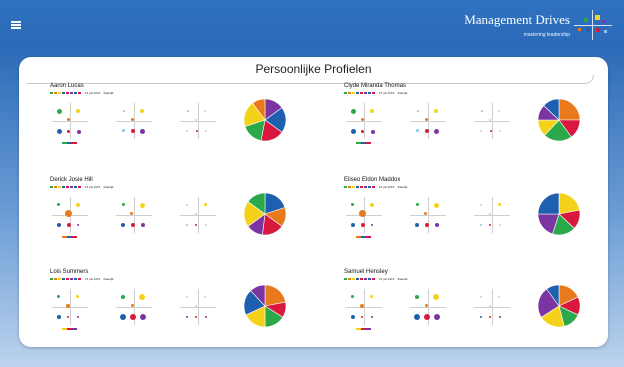  Describe the element at coordinates (16, 25) in the screenshot. I see `hamburger-menu-icon` at that location.